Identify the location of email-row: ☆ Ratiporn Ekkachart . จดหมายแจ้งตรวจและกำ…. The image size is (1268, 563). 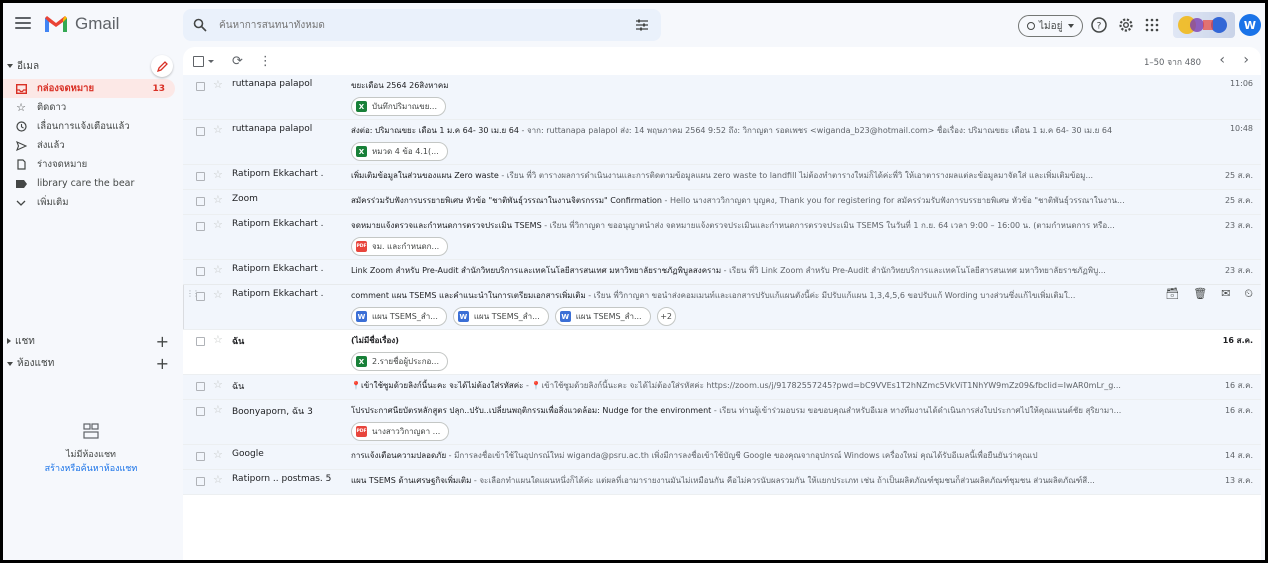
(722, 237).